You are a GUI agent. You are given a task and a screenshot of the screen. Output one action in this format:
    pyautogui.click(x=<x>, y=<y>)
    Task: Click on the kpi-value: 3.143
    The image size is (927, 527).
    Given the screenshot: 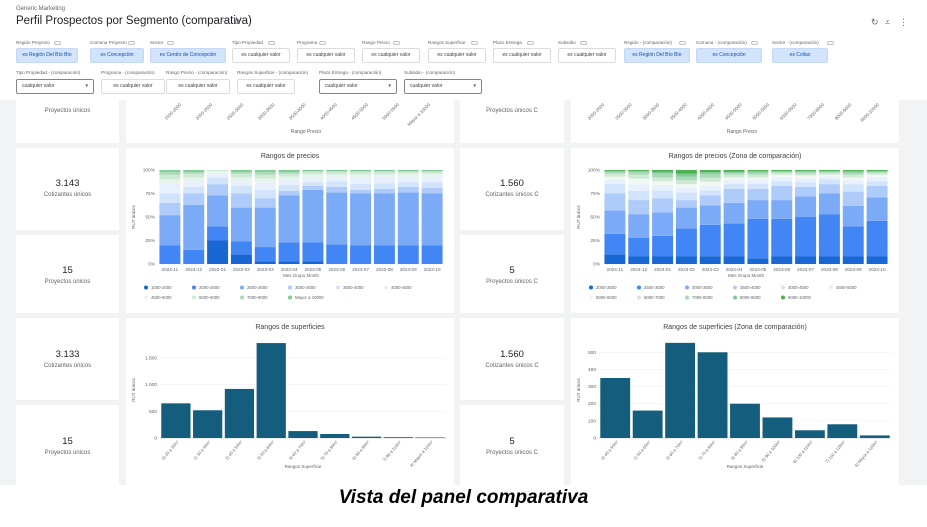 What is the action you would take?
    pyautogui.click(x=67, y=183)
    